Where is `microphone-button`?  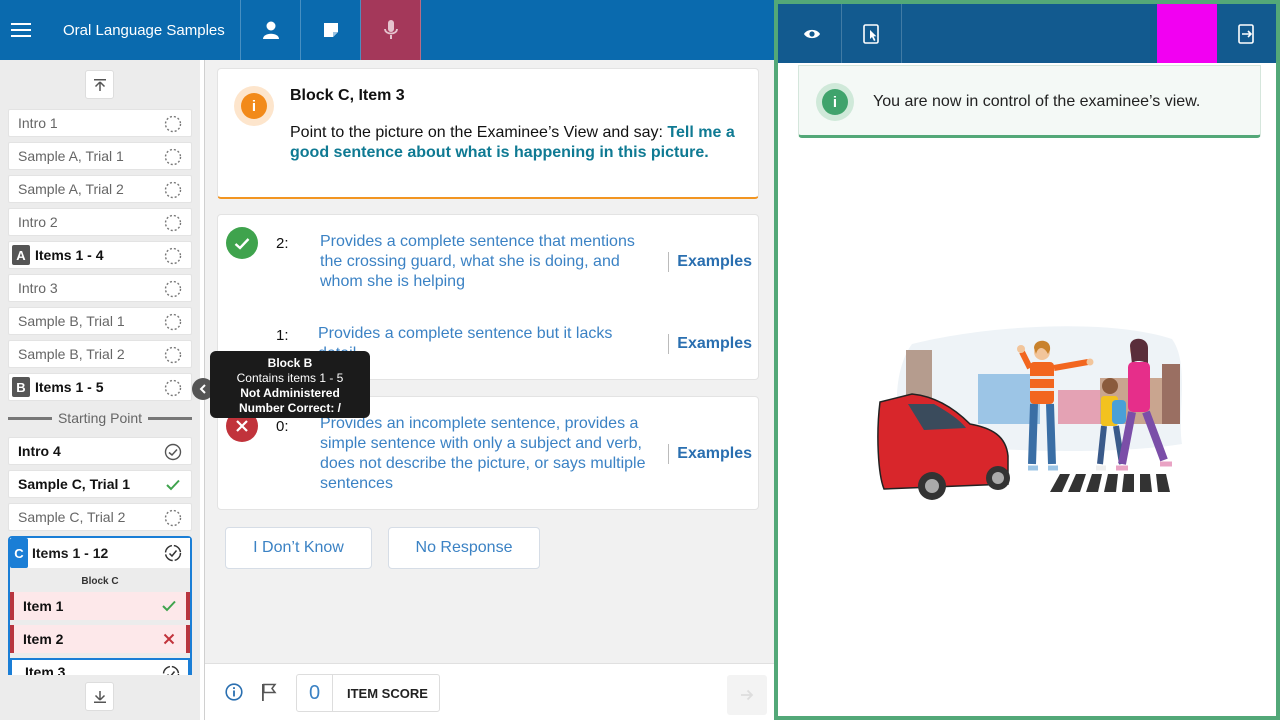
microphone-button is located at coordinates (391, 30).